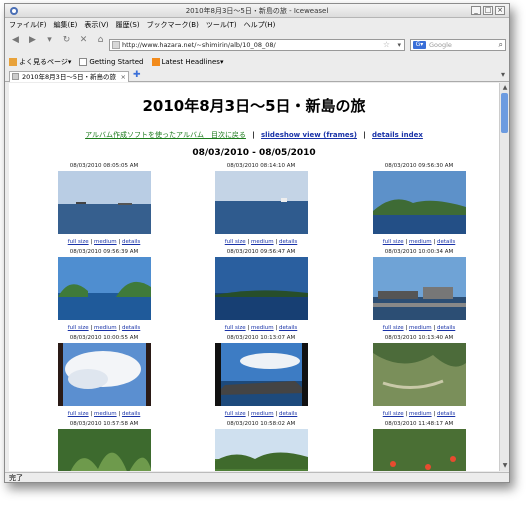 This screenshot has height=507, width=530. Describe the element at coordinates (476, 10) in the screenshot. I see `minimize-button: _` at that location.